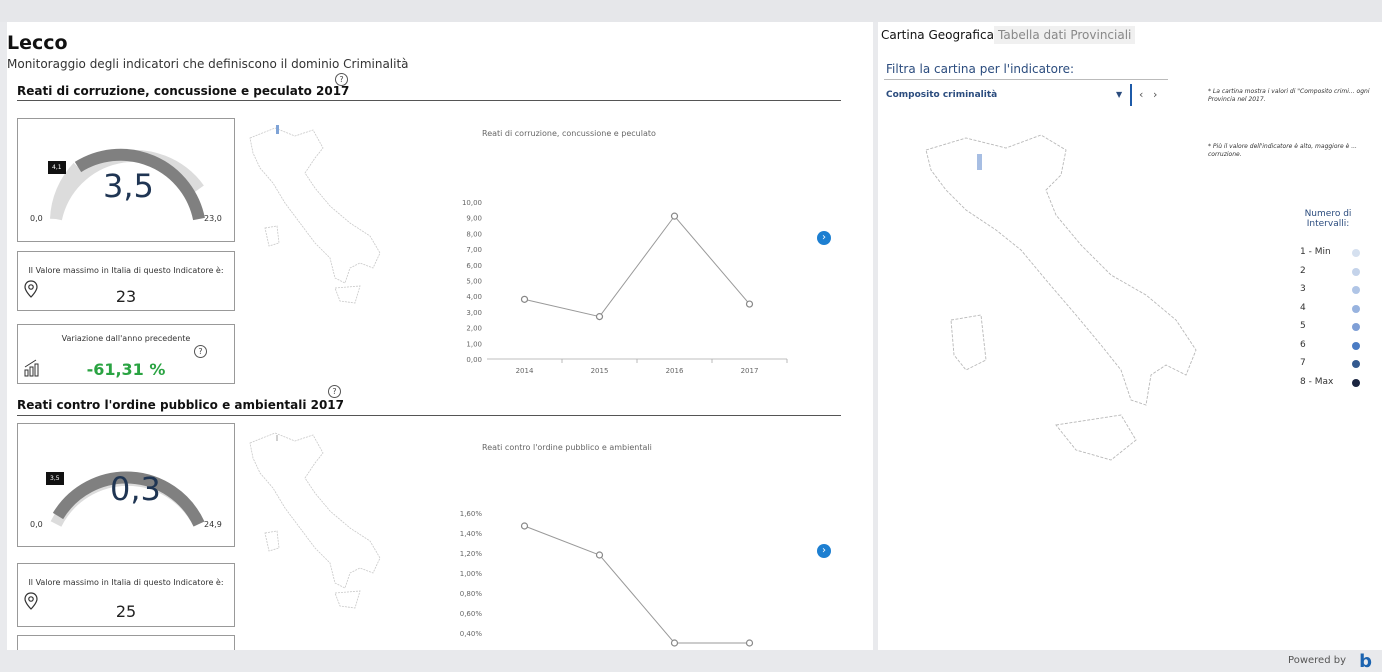 The image size is (1382, 672). Describe the element at coordinates (675, 371) in the screenshot. I see `x-tick-label: 2016` at that location.